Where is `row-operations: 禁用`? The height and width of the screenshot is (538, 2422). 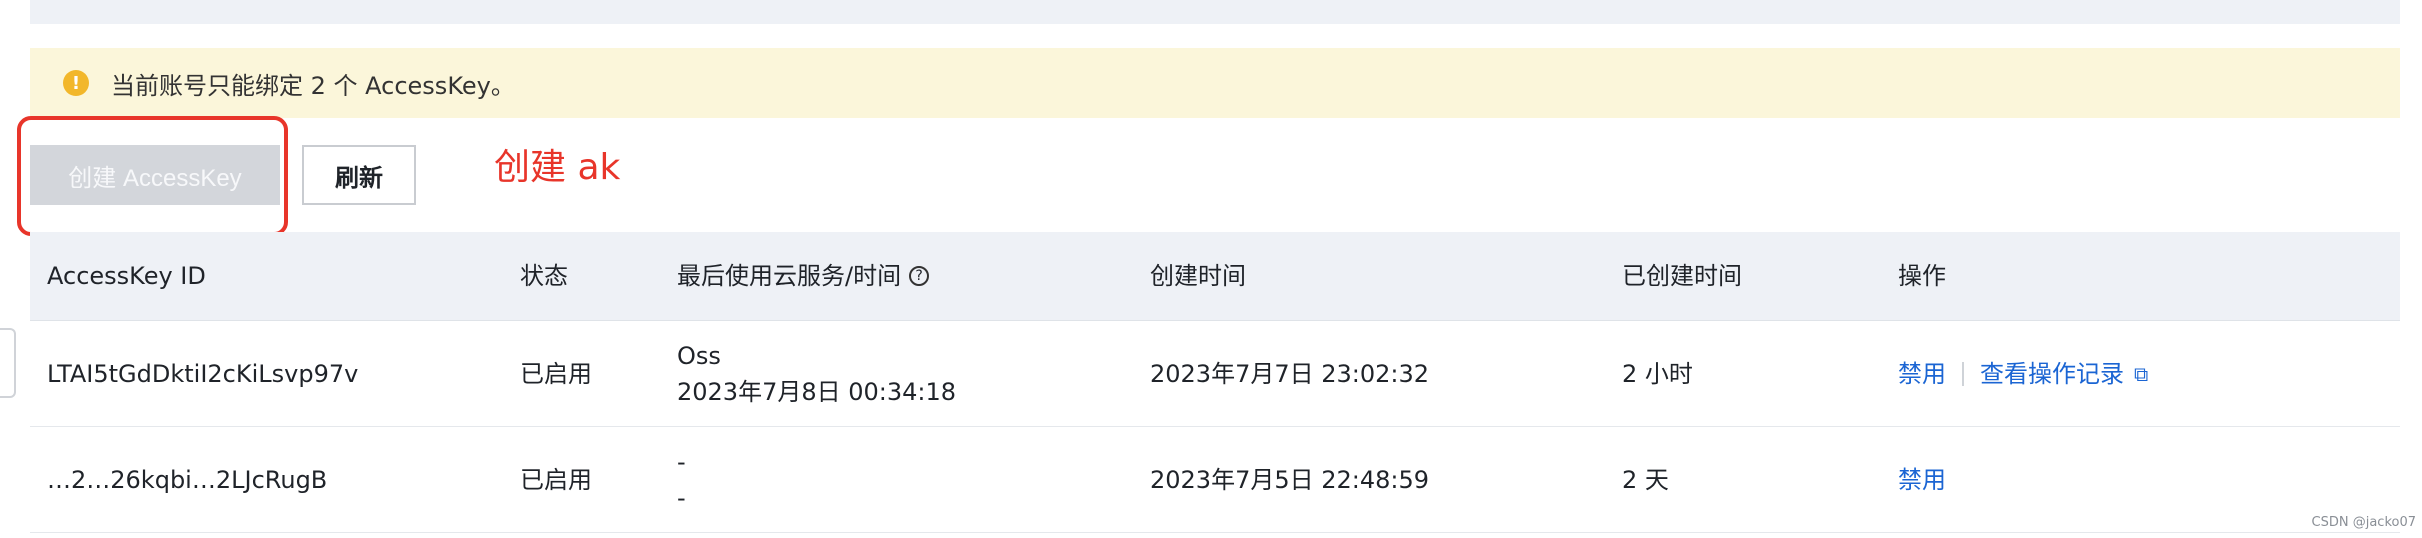
row-operations: 禁用 is located at coordinates (1922, 479).